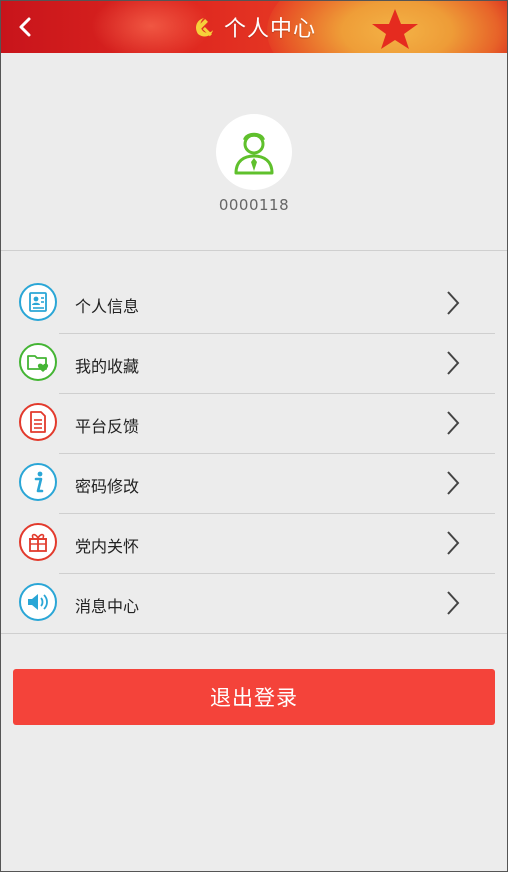 This screenshot has height=872, width=508. What do you see at coordinates (38, 302) in the screenshot?
I see `contact-card-icon` at bounding box center [38, 302].